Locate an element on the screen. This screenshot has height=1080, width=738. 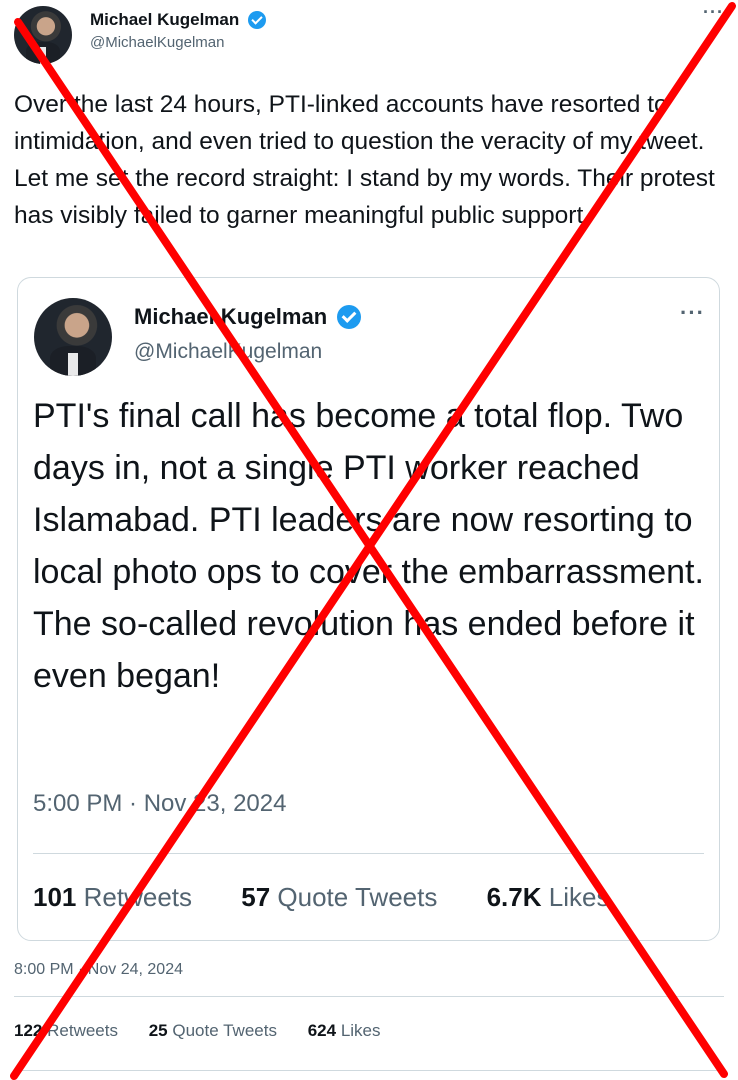
likes-stat: 624 Likes is located at coordinates (344, 1031).